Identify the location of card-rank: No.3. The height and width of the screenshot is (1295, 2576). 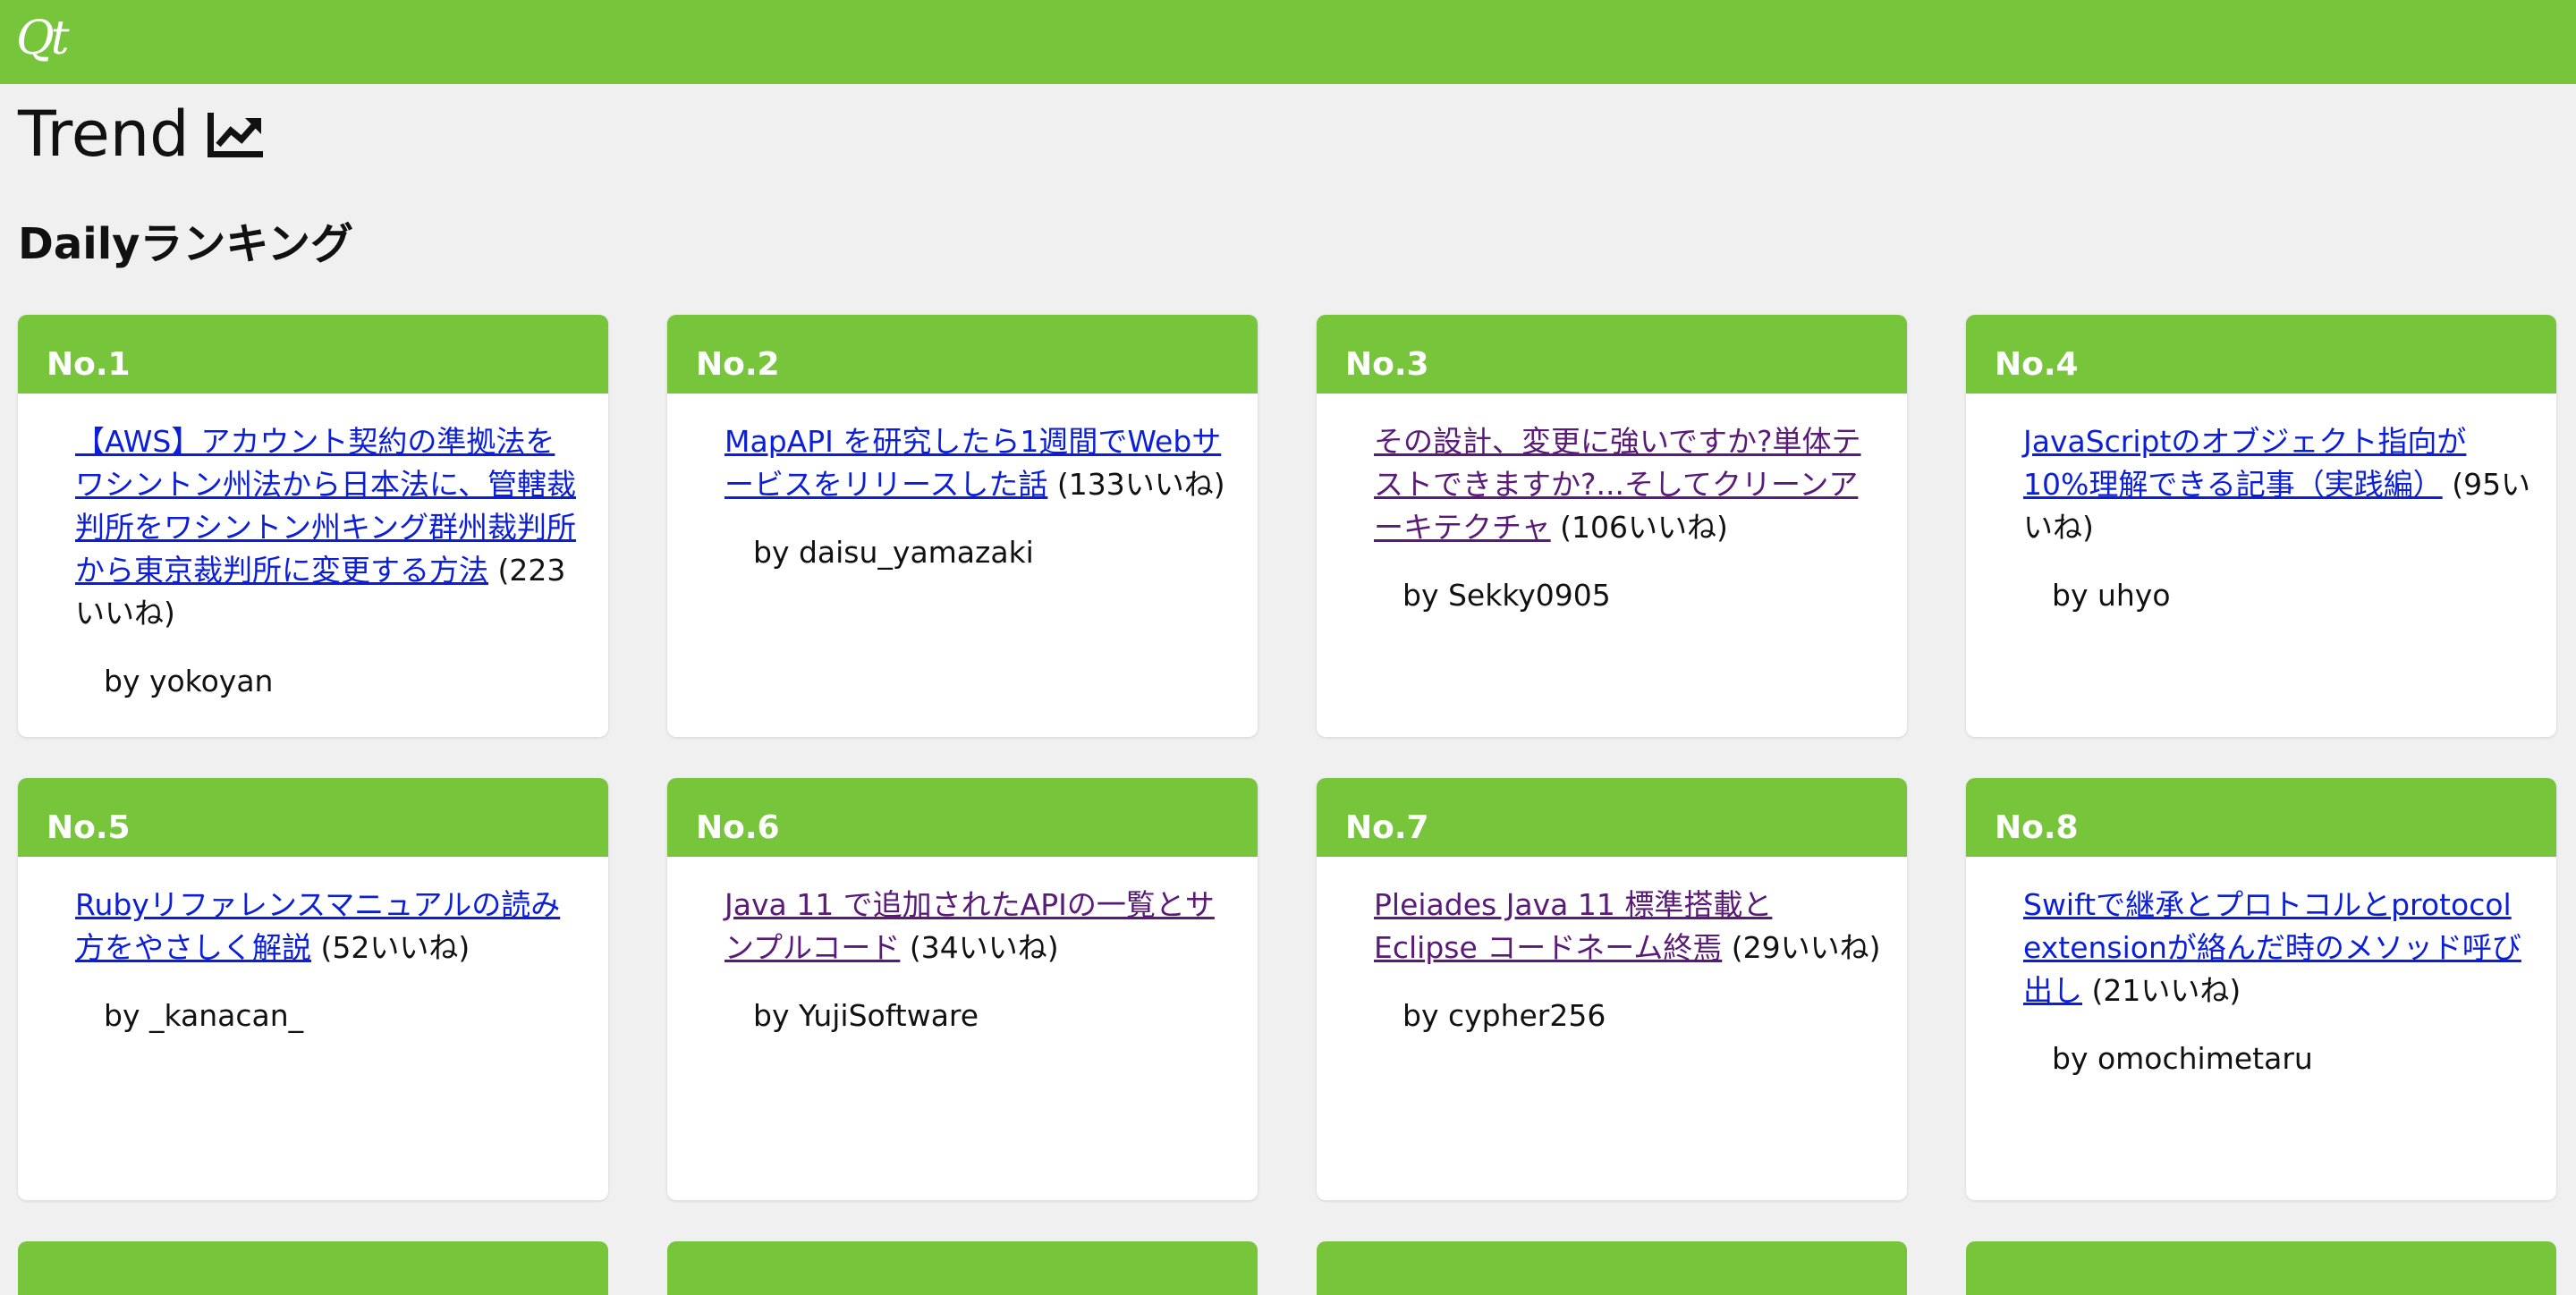
(1612, 354).